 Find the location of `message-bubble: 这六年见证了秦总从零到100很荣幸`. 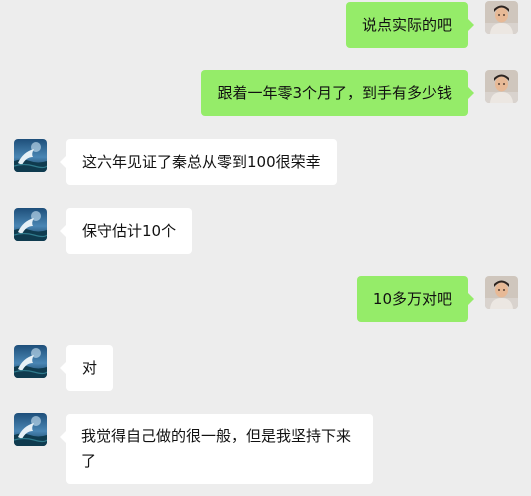

message-bubble: 这六年见证了秦总从零到100很荣幸 is located at coordinates (198, 162).